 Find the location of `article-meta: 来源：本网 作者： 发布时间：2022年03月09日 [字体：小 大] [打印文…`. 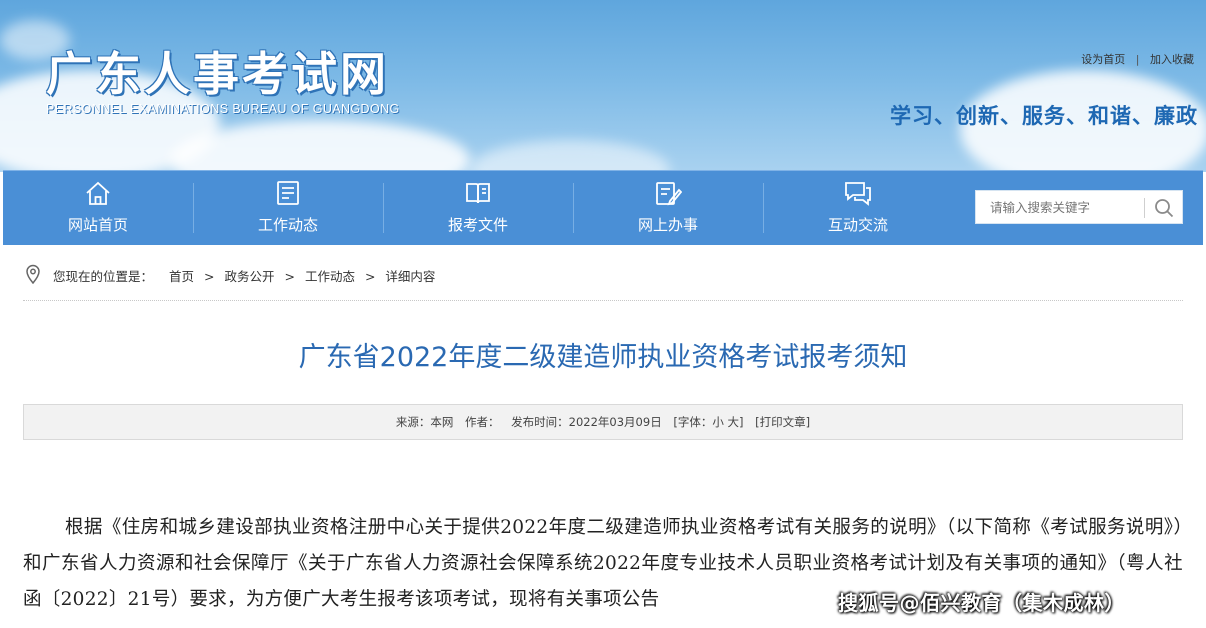

article-meta: 来源：本网 作者： 发布时间：2022年03月09日 [字体：小 大] [打印文… is located at coordinates (603, 422).